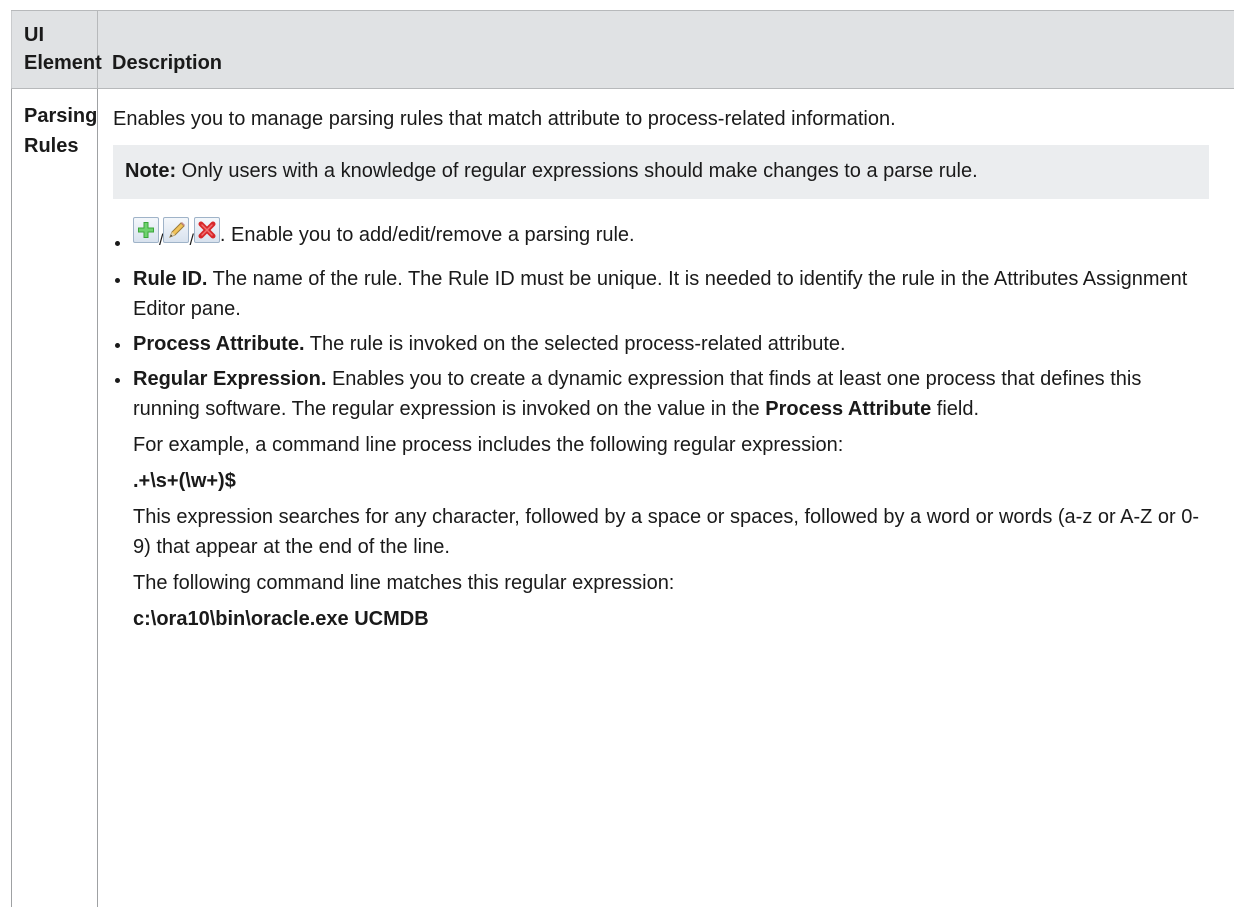 The image size is (1244, 907). Describe the element at coordinates (671, 619) in the screenshot. I see `match-example: c:\ora10\bin\oracle.exe UCMDB` at that location.